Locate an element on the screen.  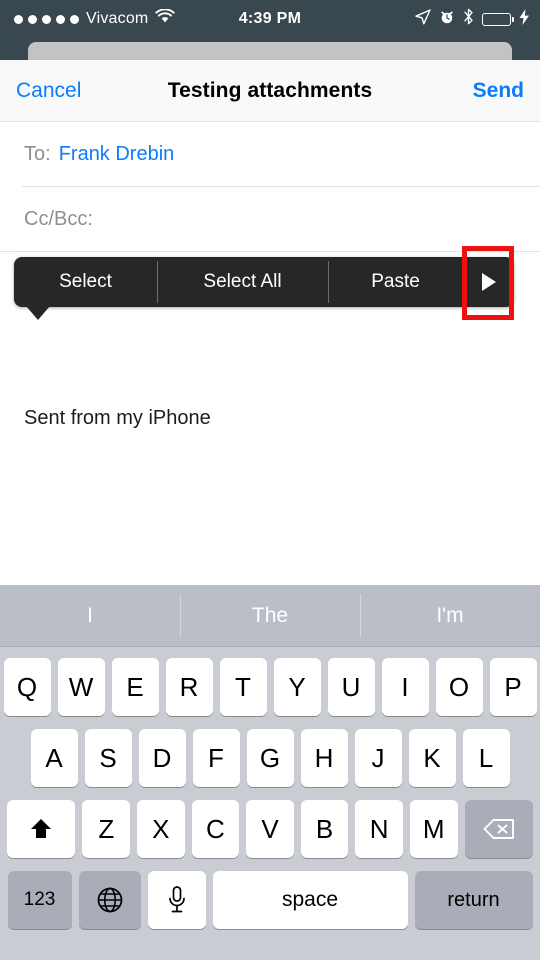
dictation-key is located at coordinates (176, 900).